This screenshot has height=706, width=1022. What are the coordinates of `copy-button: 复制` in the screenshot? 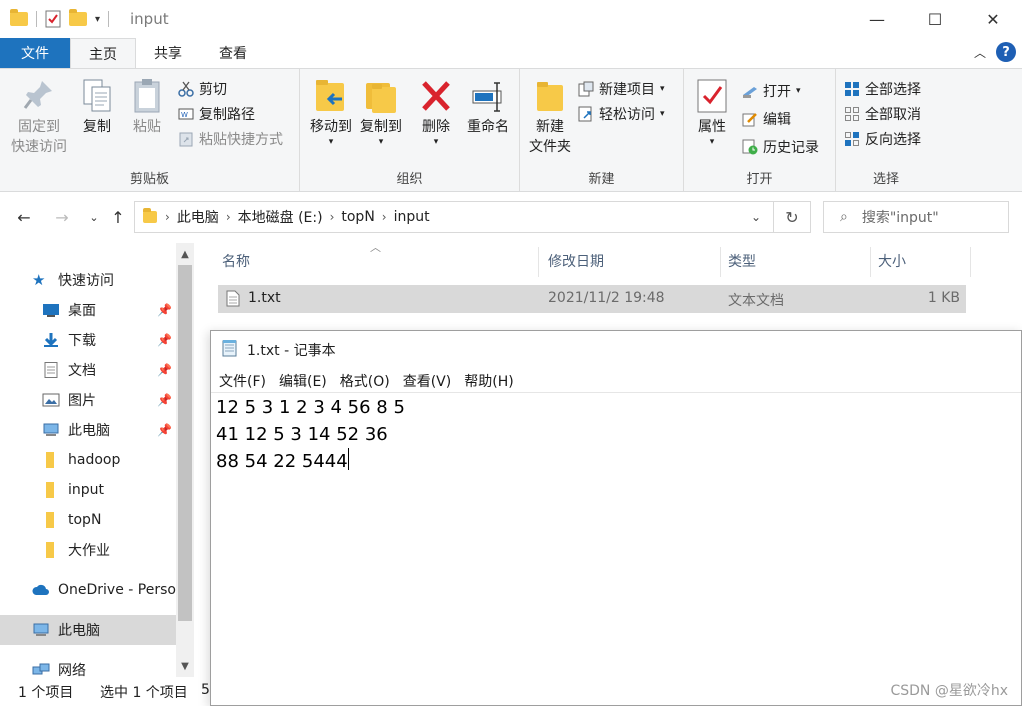 It's located at (97, 107).